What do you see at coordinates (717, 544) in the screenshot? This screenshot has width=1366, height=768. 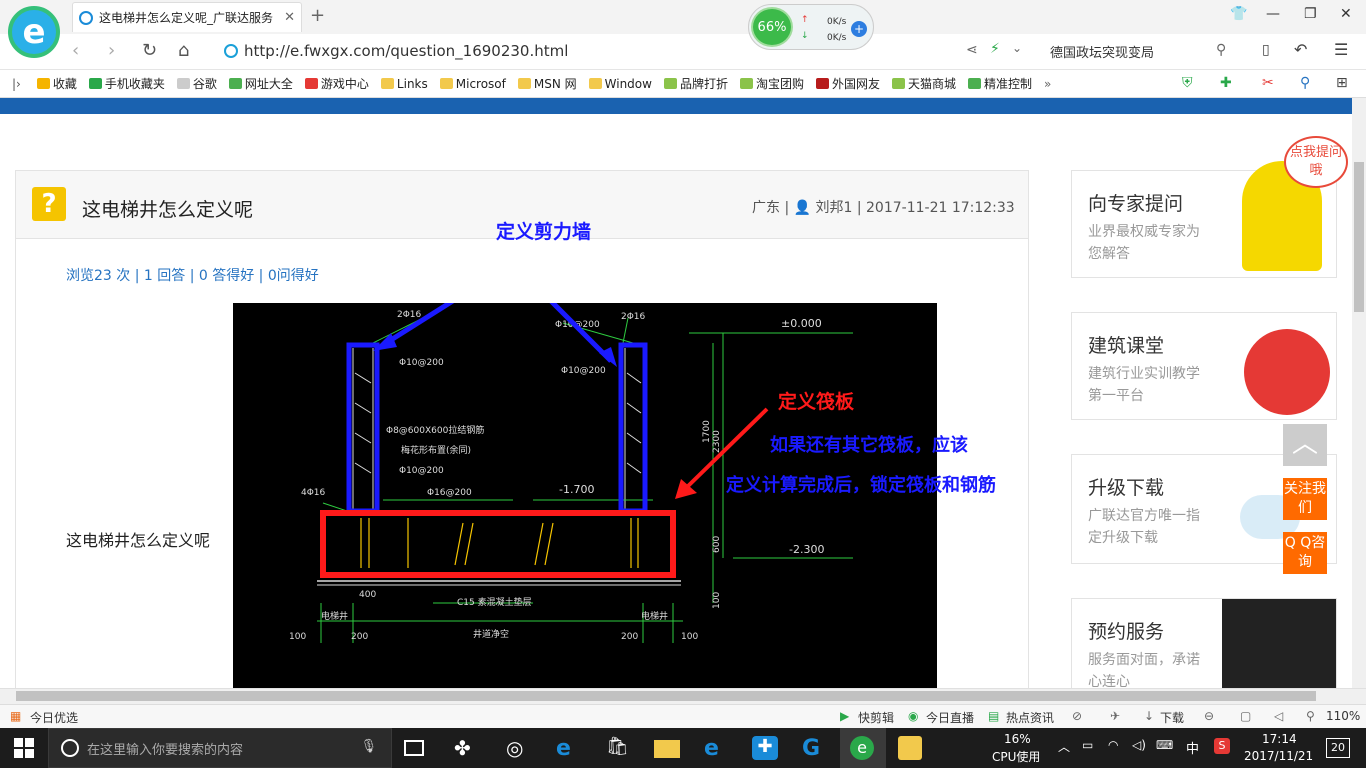 I see `cad-dimension: 600` at bounding box center [717, 544].